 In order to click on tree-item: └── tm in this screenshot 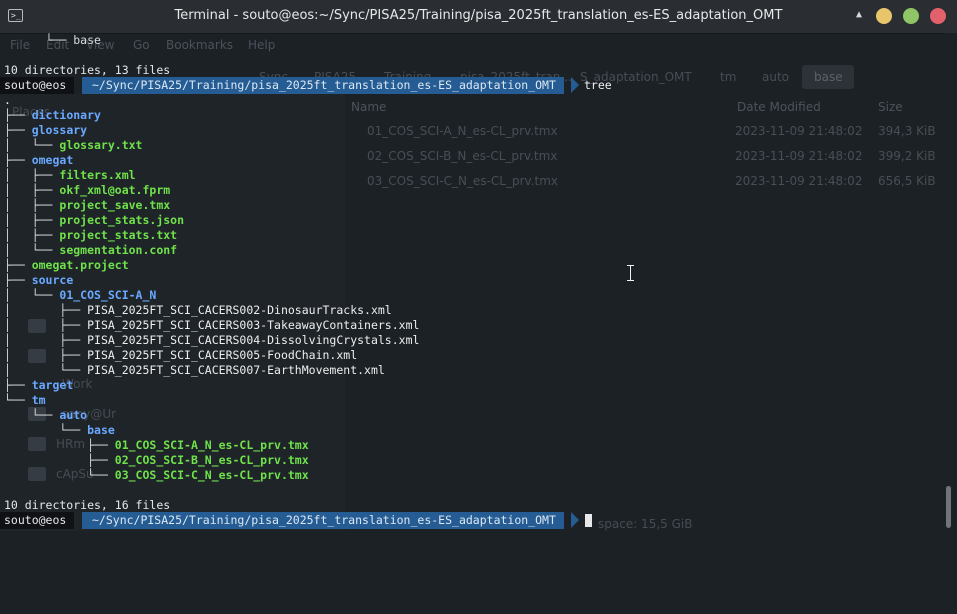, I will do `click(25, 400)`.